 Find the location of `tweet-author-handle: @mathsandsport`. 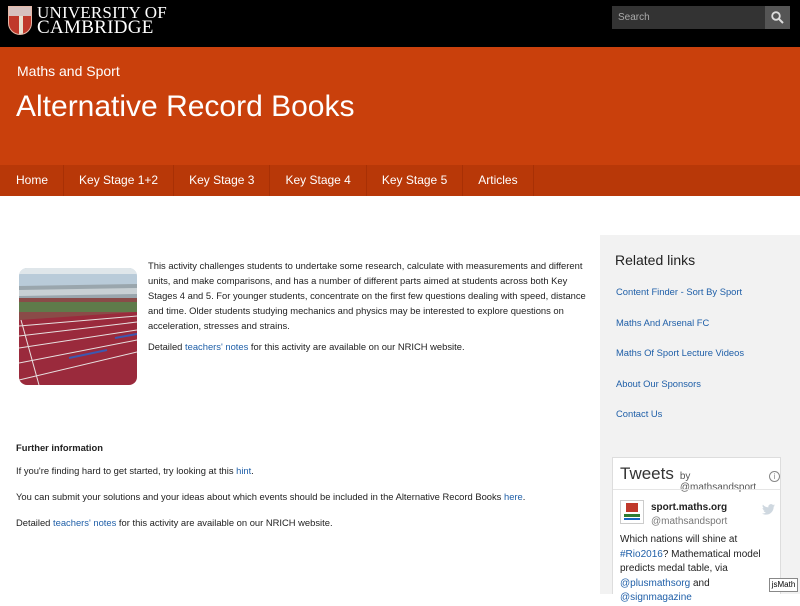

tweet-author-handle: @mathsandsport is located at coordinates (689, 521).